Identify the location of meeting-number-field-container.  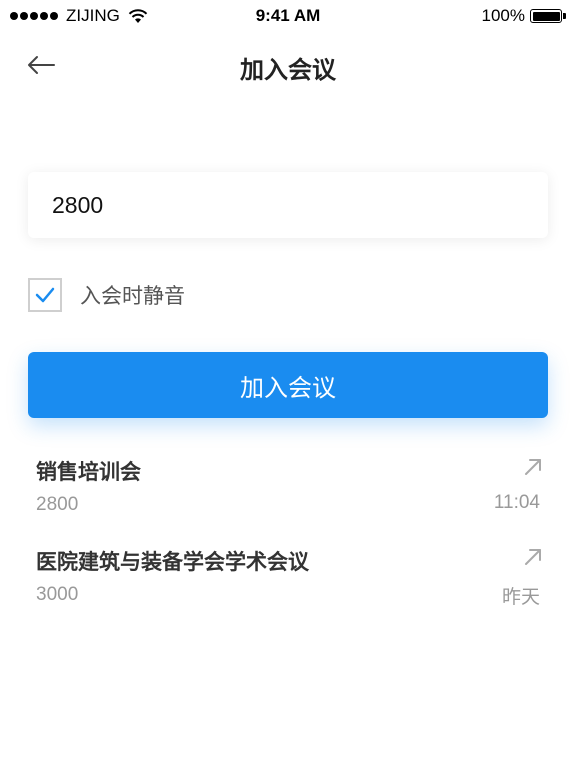
(288, 205).